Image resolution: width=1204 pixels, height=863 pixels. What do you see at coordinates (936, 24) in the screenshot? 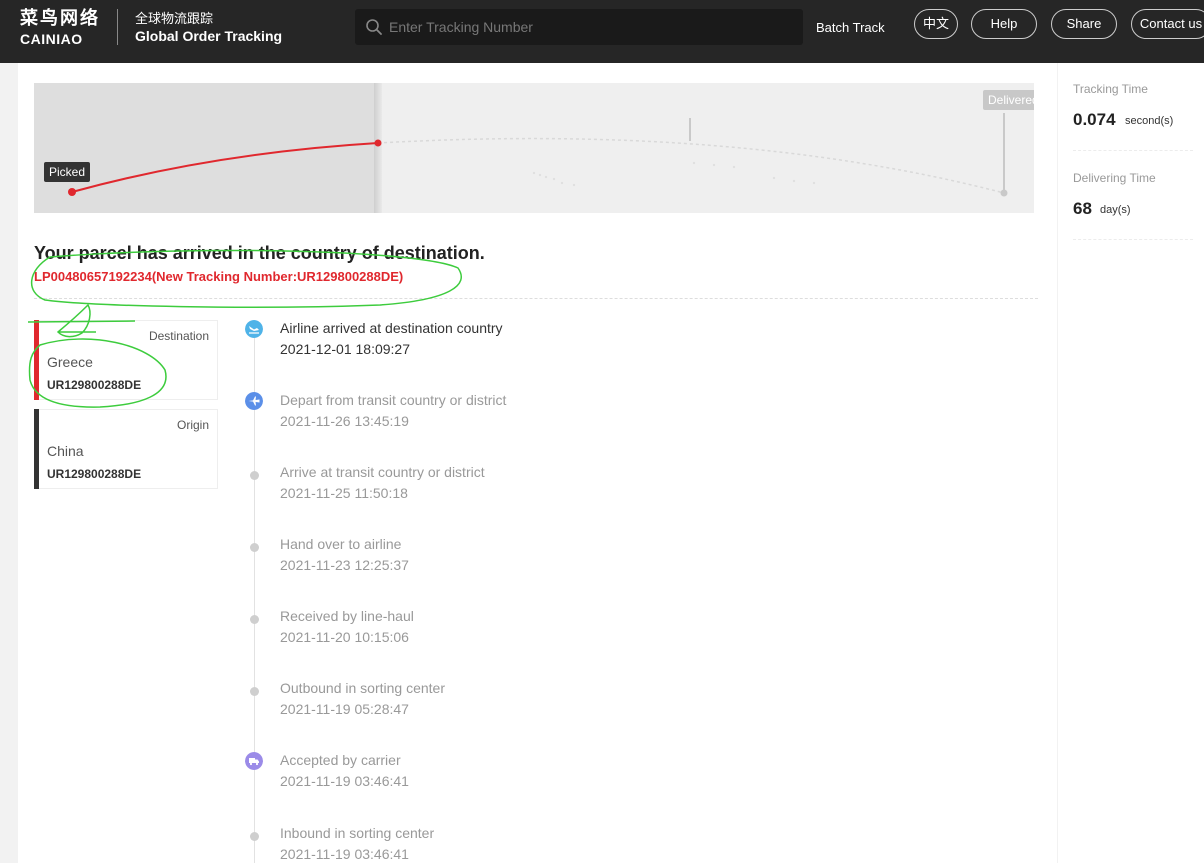
I see `language-button: 中文` at bounding box center [936, 24].